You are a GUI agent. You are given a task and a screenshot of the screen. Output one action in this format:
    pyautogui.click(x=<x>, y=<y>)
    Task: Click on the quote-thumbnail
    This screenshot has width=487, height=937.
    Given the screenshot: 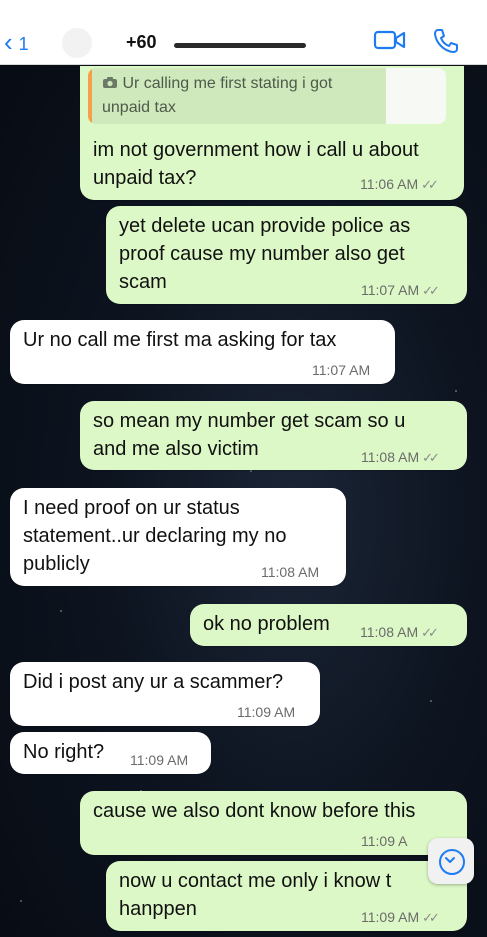 What is the action you would take?
    pyautogui.click(x=416, y=96)
    